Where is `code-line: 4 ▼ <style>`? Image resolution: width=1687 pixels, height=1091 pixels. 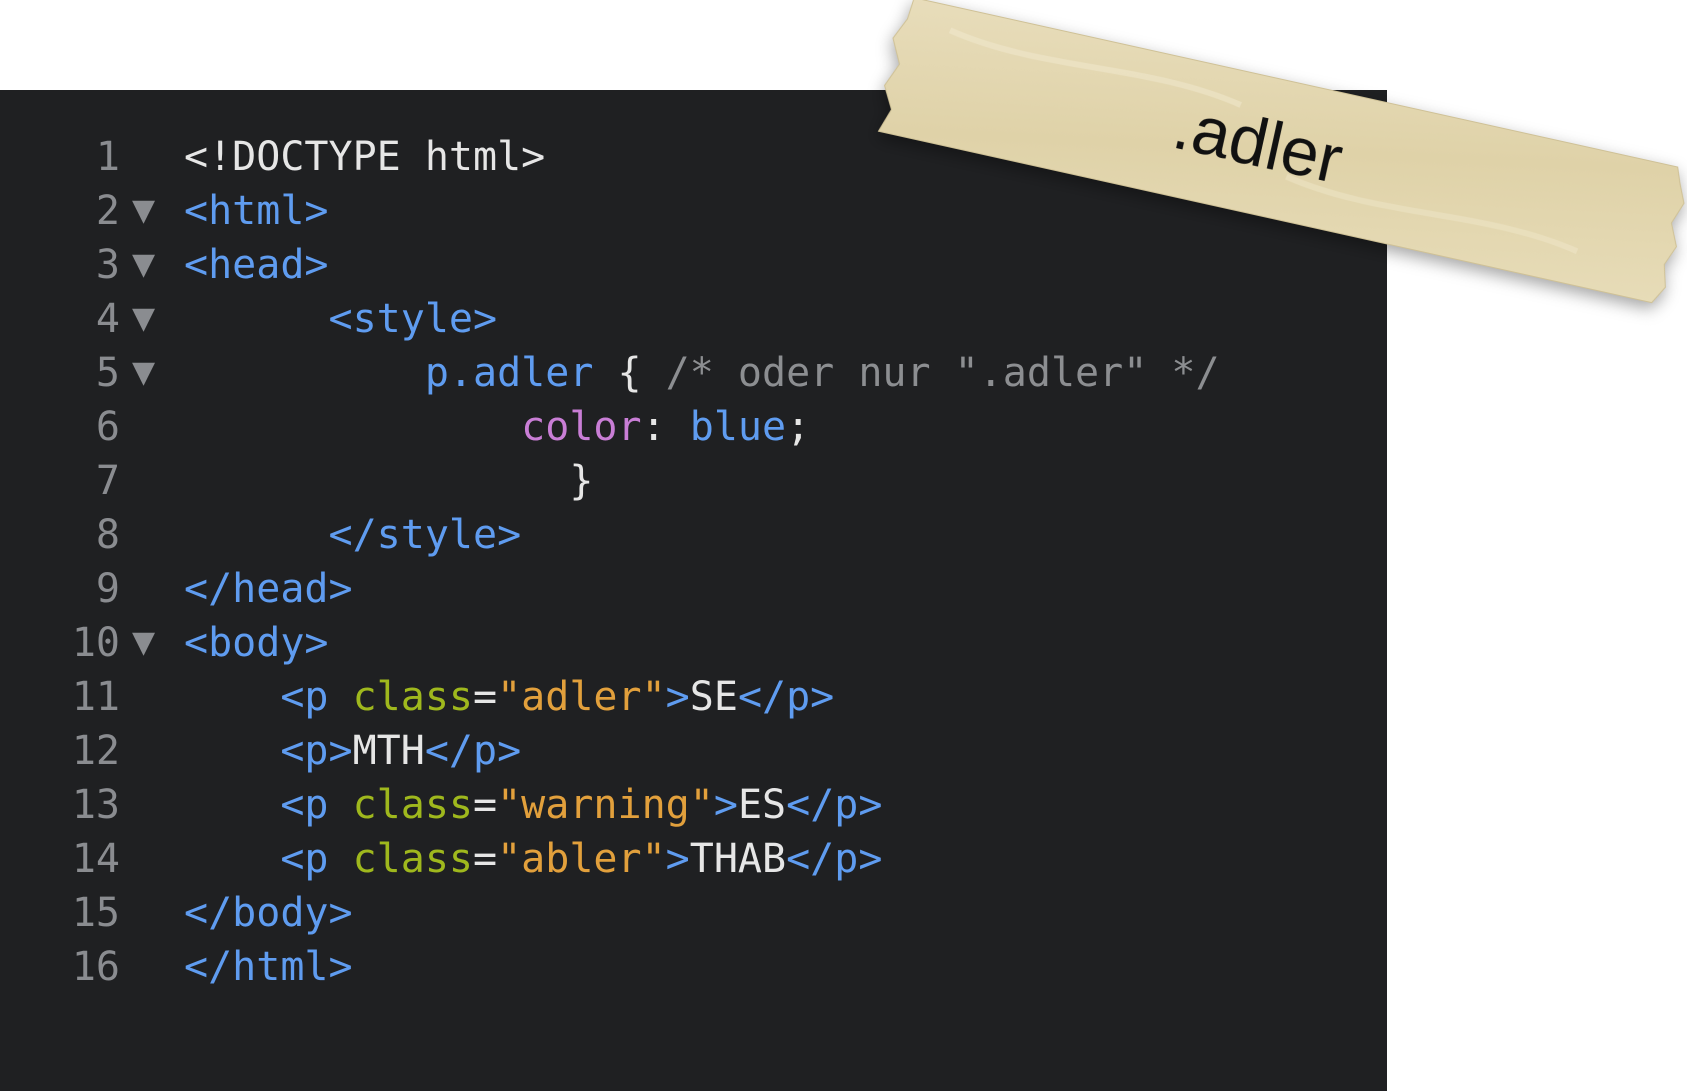 code-line: 4 ▼ <style> is located at coordinates (693, 319).